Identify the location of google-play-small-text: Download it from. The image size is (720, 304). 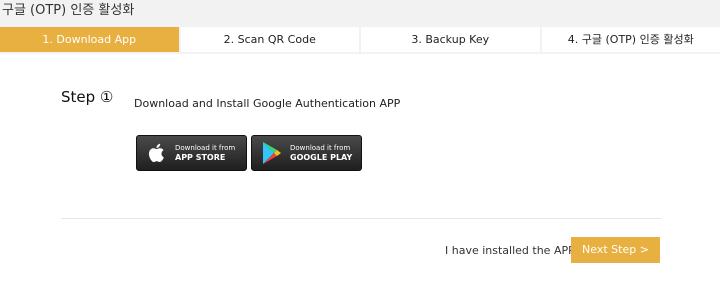
(320, 148).